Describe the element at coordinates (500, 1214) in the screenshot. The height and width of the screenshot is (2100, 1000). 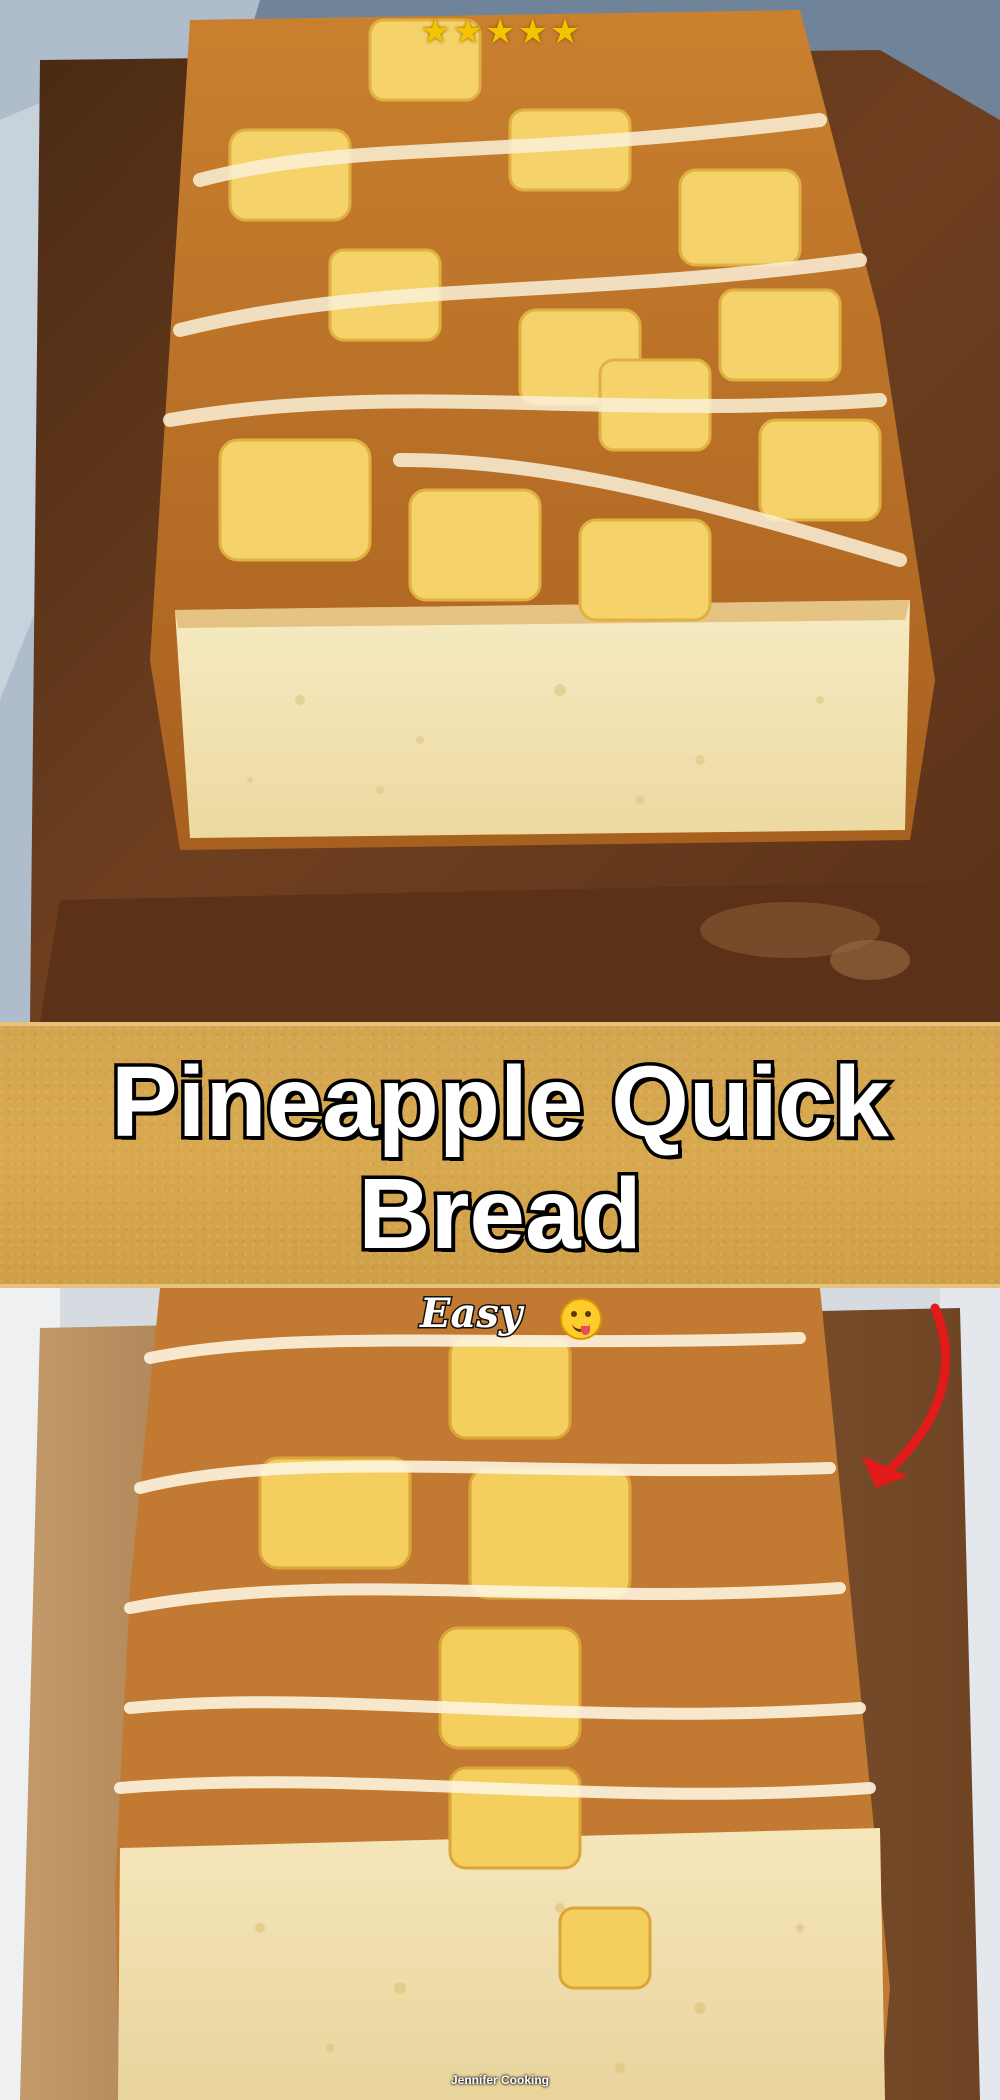
I see `recipe-title-line-2: Bread` at that location.